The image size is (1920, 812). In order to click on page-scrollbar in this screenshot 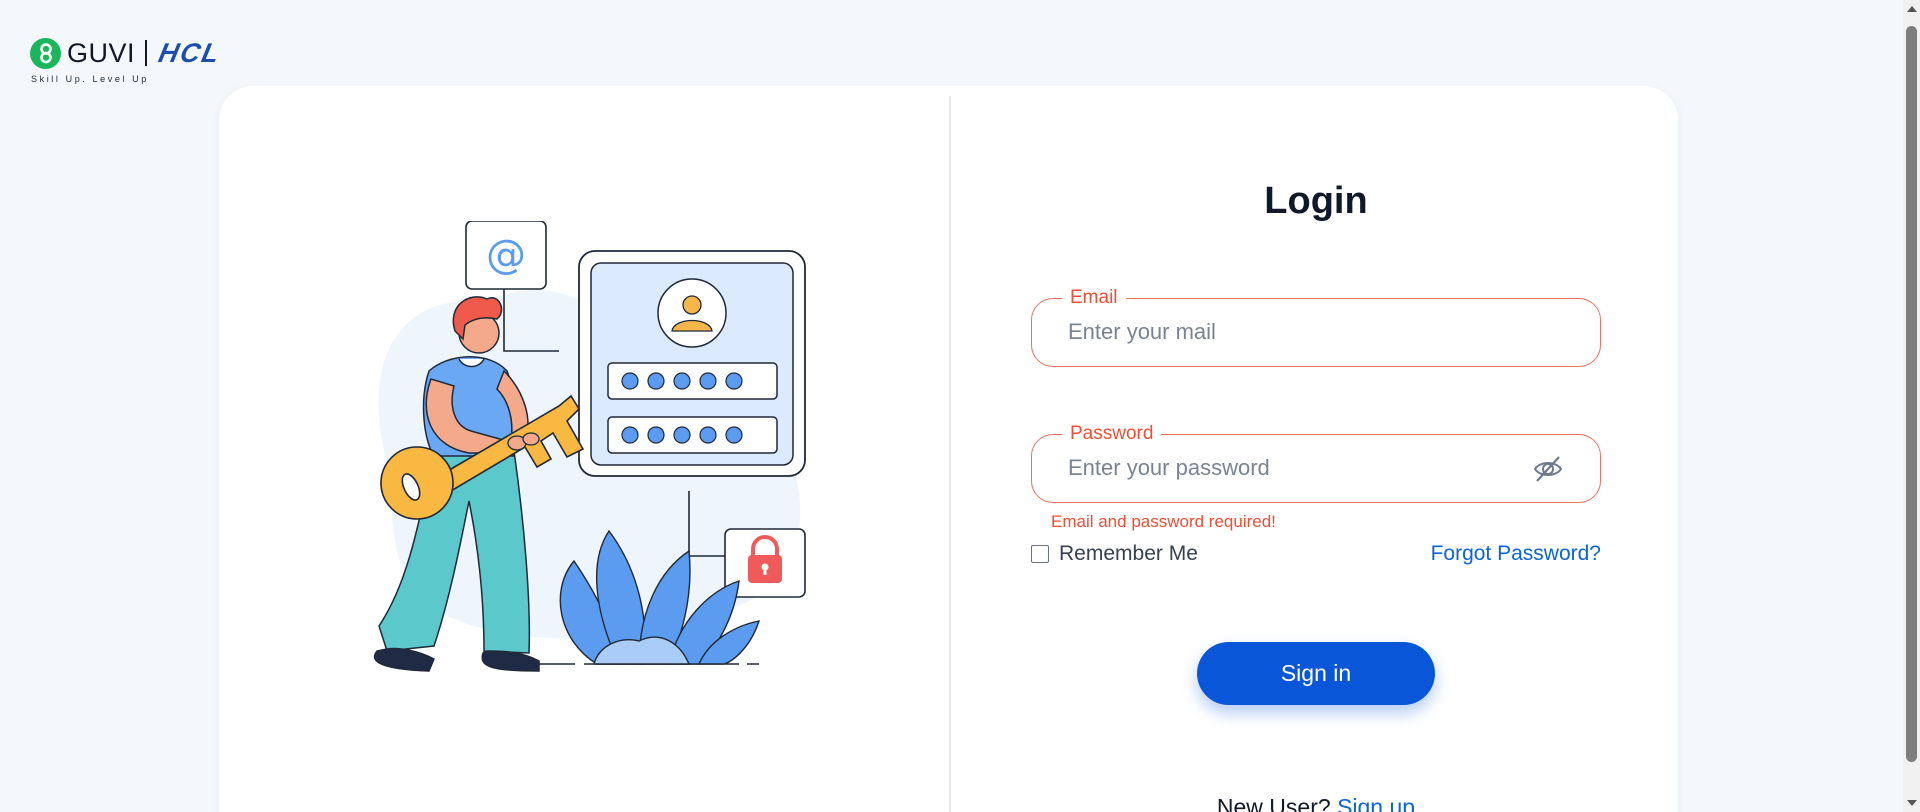, I will do `click(1911, 406)`.